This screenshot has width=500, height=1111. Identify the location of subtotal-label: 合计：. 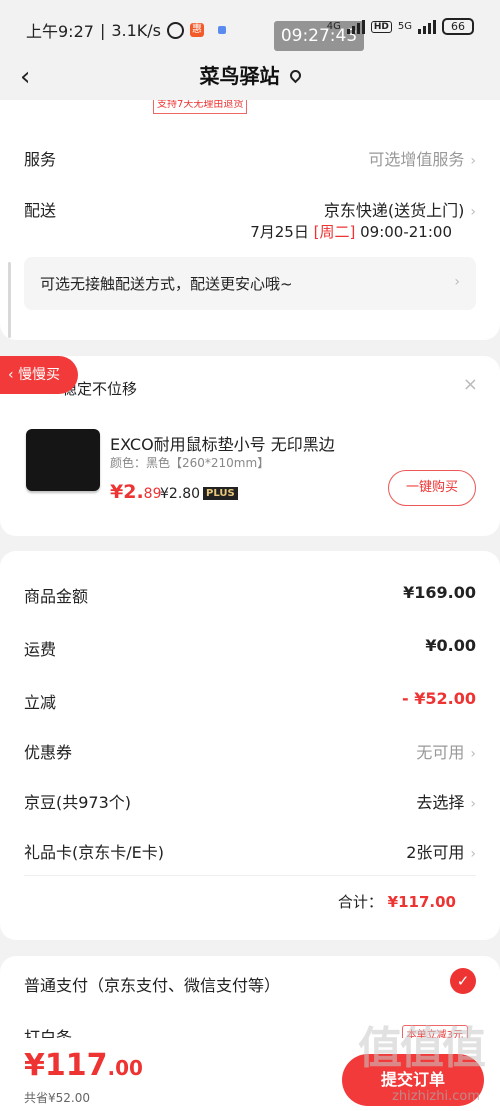
(360, 902).